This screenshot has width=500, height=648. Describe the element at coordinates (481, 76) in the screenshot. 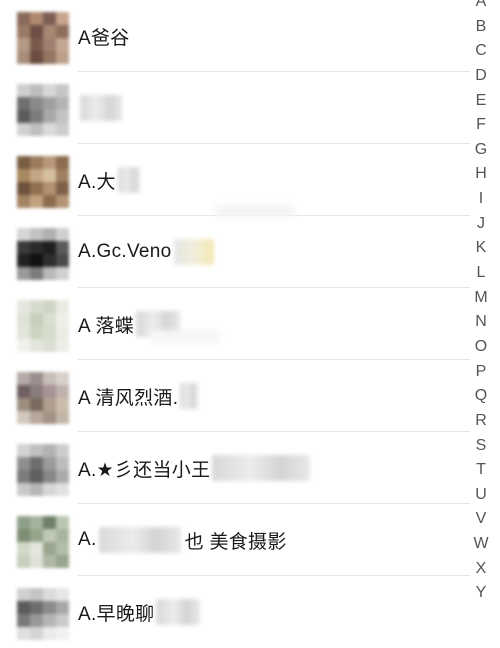

I see `index-letter-d: D` at that location.